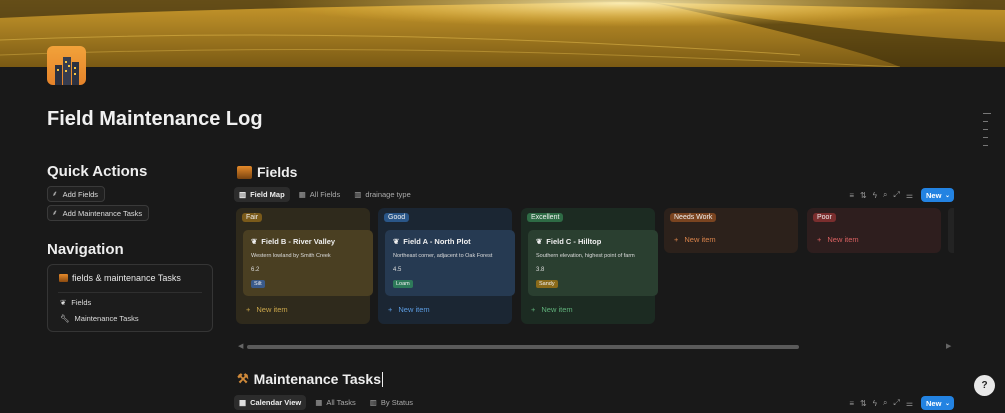 This screenshot has height=413, width=1005. Describe the element at coordinates (523, 347) in the screenshot. I see `horizontal-scrollbar` at that location.